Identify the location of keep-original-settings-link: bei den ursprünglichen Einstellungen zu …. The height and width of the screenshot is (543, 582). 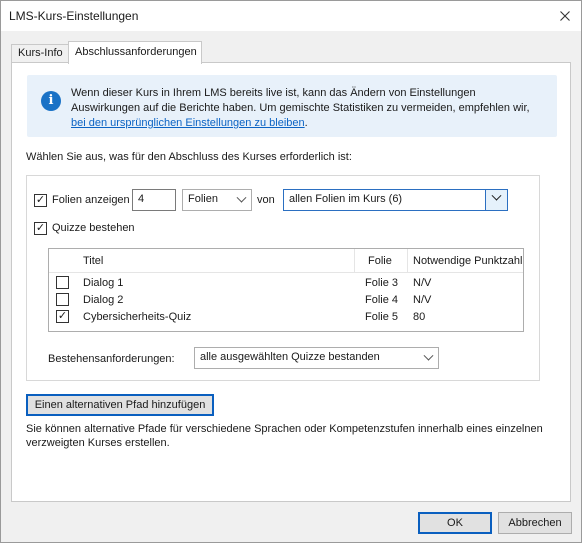
(188, 123).